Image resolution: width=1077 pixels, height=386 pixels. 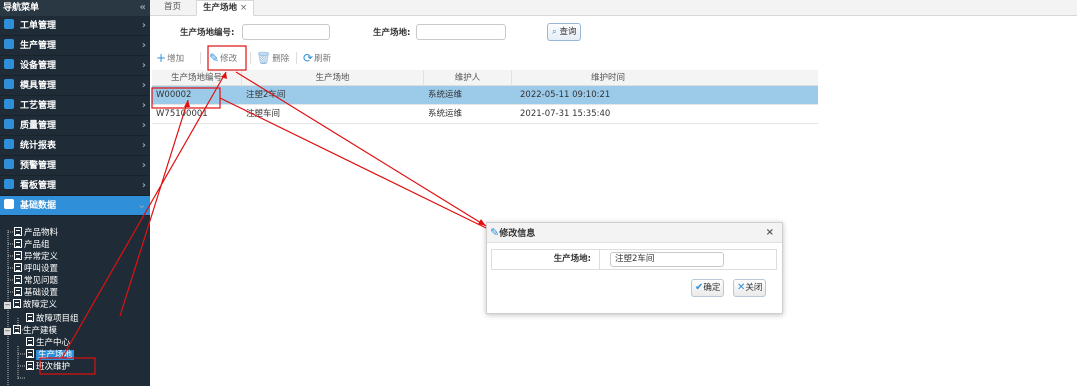 What do you see at coordinates (75, 46) in the screenshot?
I see `sidebar-item: 生产管理 ›` at bounding box center [75, 46].